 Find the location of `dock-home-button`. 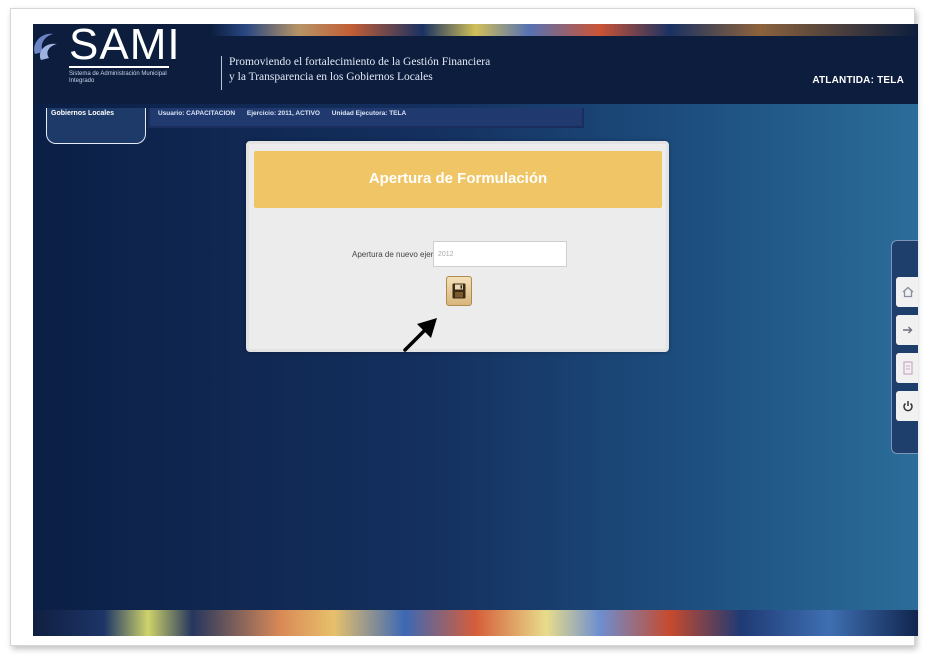

dock-home-button is located at coordinates (907, 292).